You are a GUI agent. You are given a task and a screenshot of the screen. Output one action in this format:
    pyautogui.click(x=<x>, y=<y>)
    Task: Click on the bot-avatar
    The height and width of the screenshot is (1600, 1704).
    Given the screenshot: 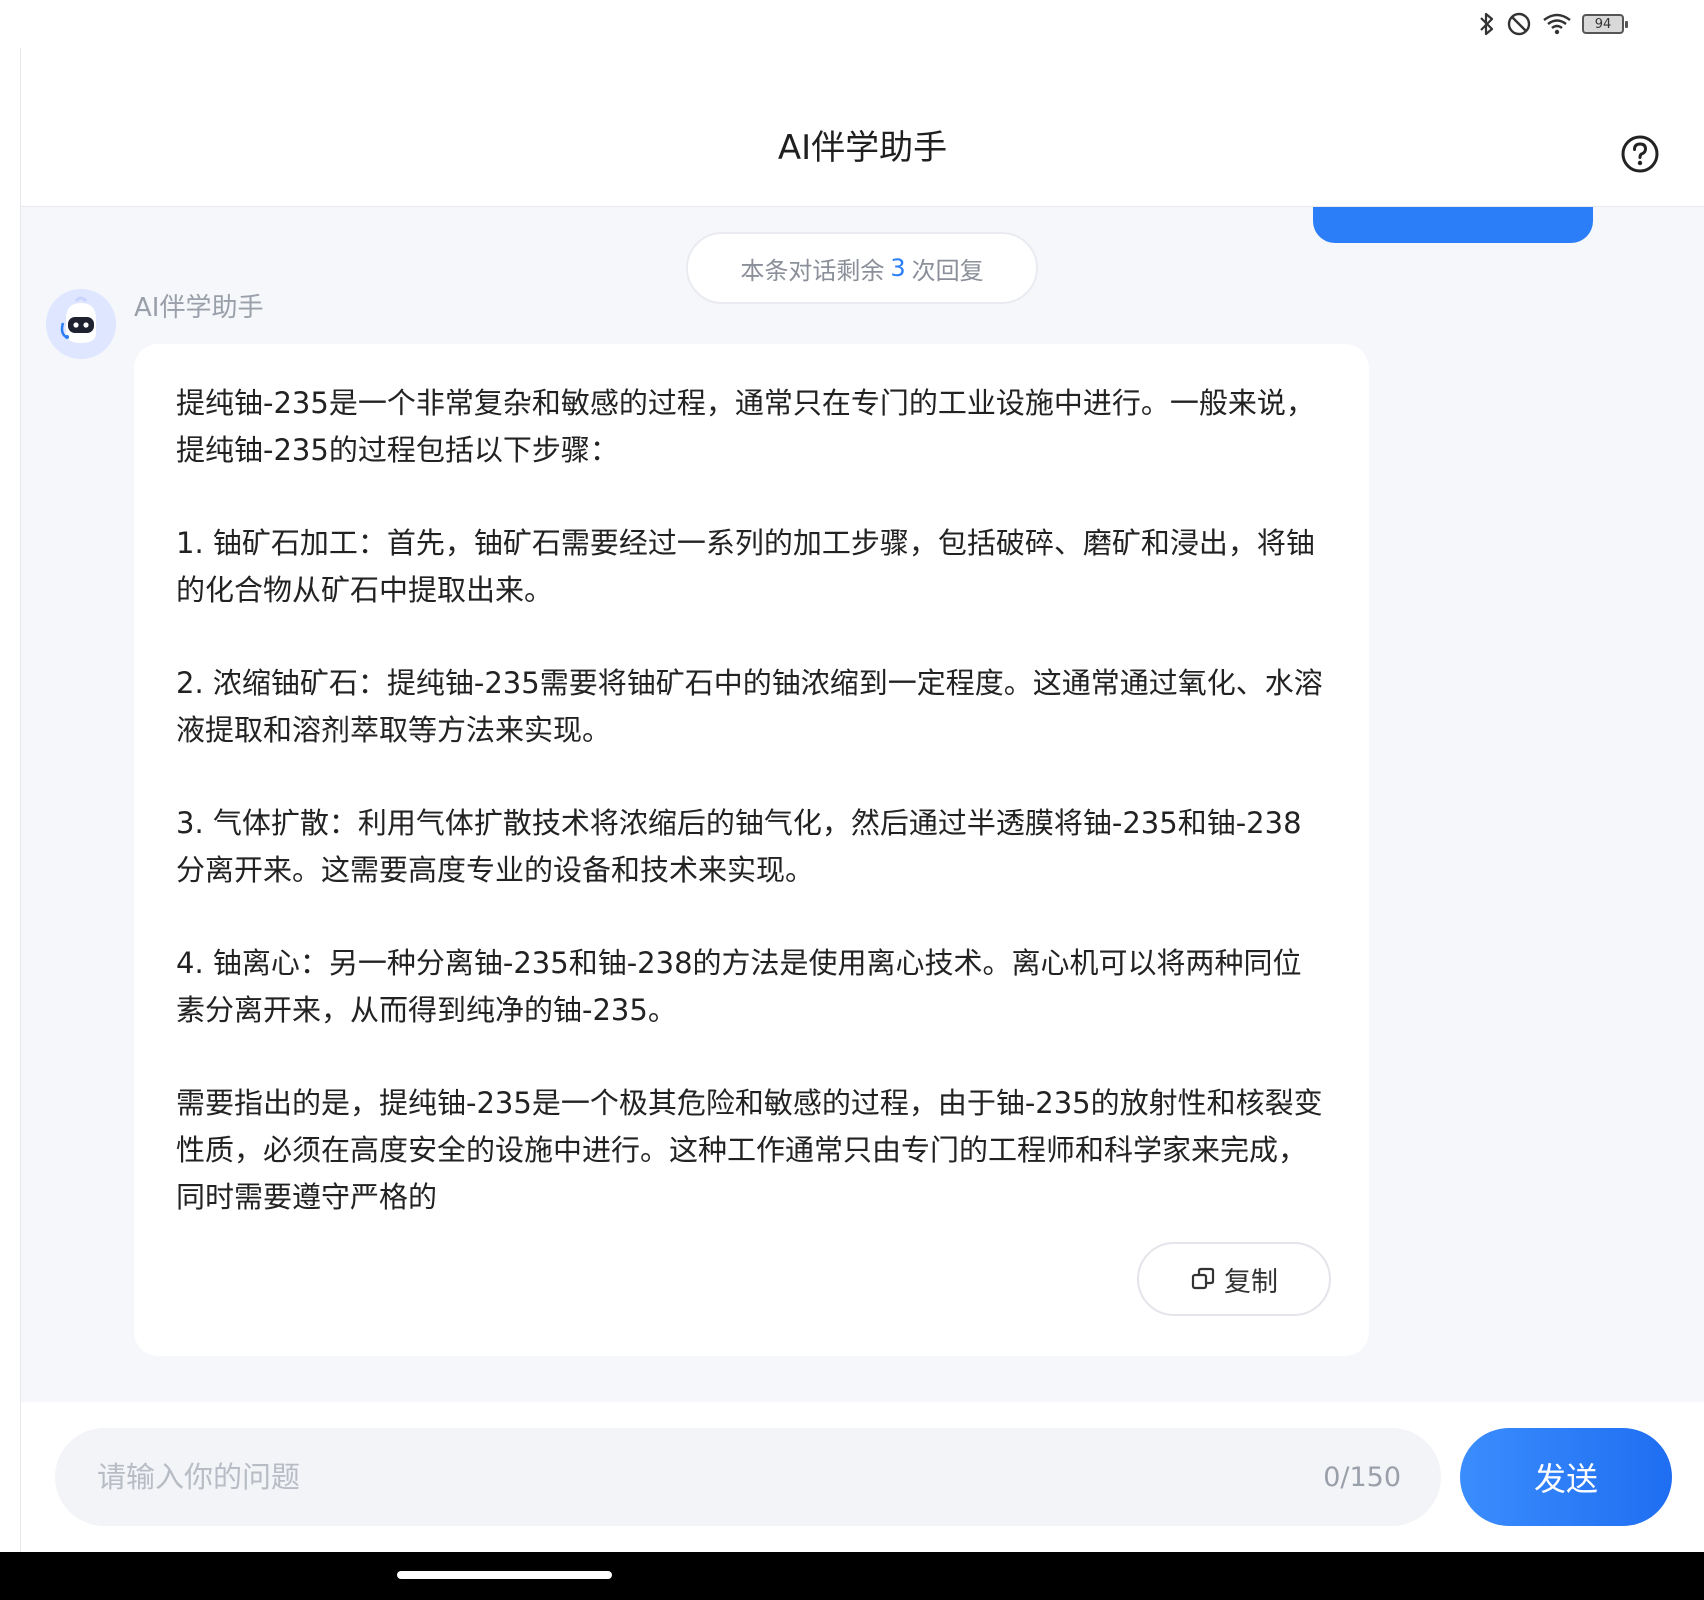 What is the action you would take?
    pyautogui.click(x=81, y=324)
    